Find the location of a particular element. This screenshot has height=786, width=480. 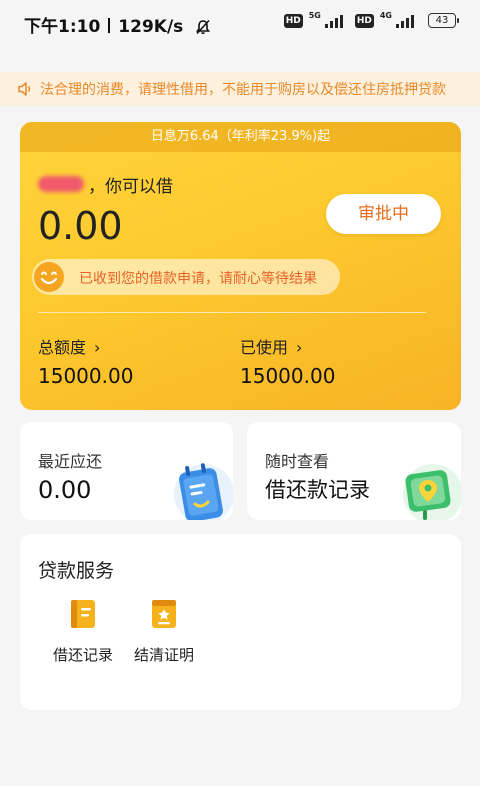

hd-badge: HD is located at coordinates (293, 20).